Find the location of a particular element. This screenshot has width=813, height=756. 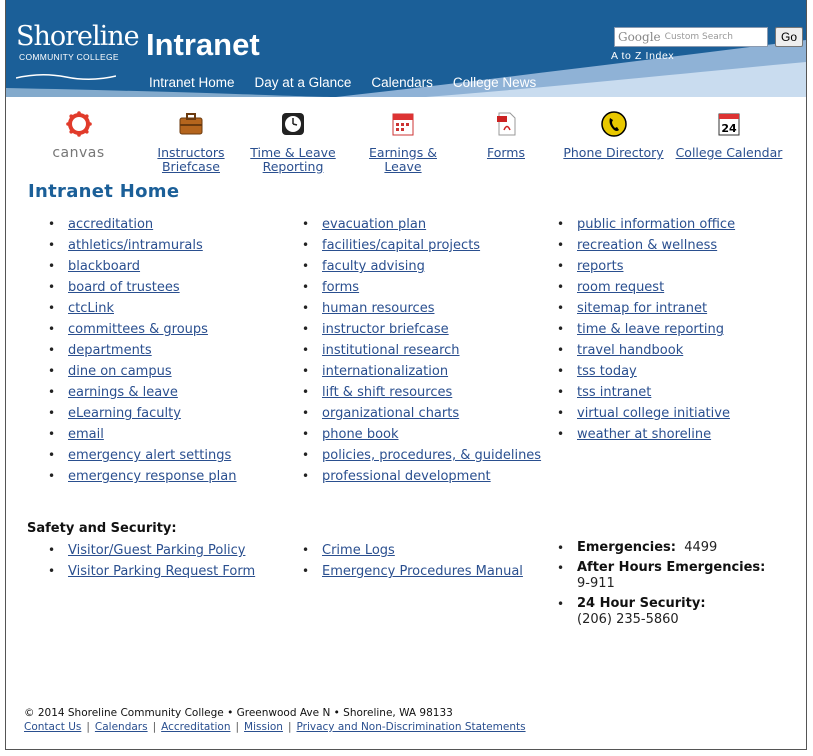

list-item-link: email is located at coordinates (86, 434).